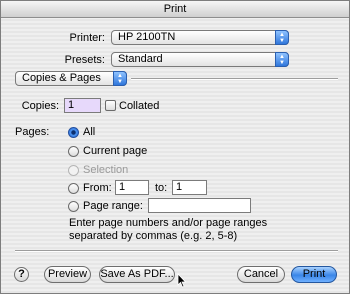  Describe the element at coordinates (168, 223) in the screenshot. I see `page-range-help-line1: Enter page numbers and/or page ranges` at that location.